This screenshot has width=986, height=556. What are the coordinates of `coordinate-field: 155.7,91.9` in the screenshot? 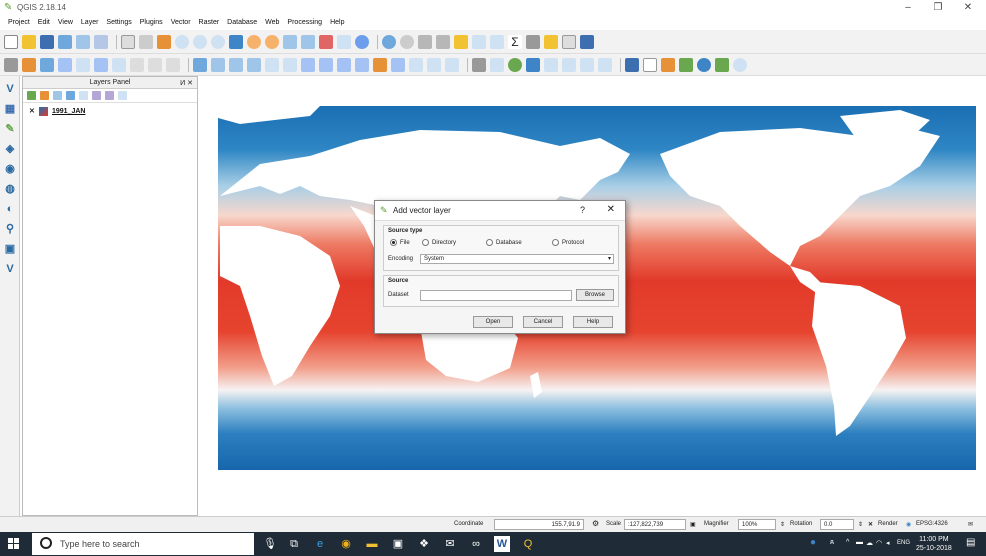 It's located at (539, 524).